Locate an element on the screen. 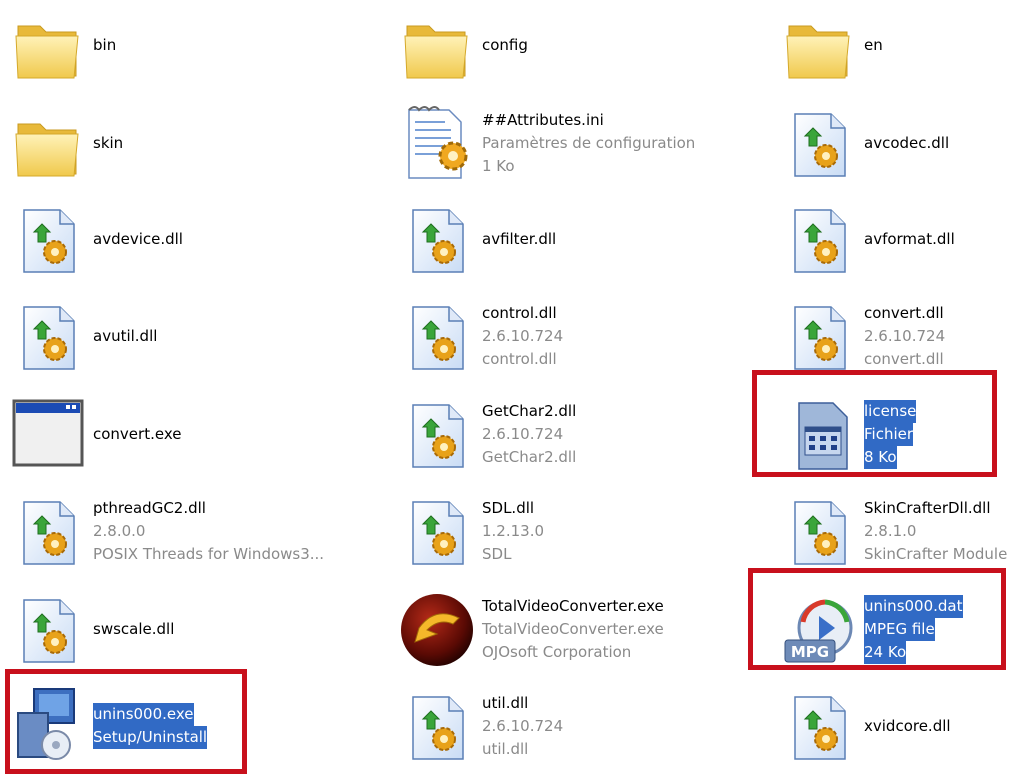 This screenshot has width=1029, height=778. file-labels: convert.exe is located at coordinates (137, 434).